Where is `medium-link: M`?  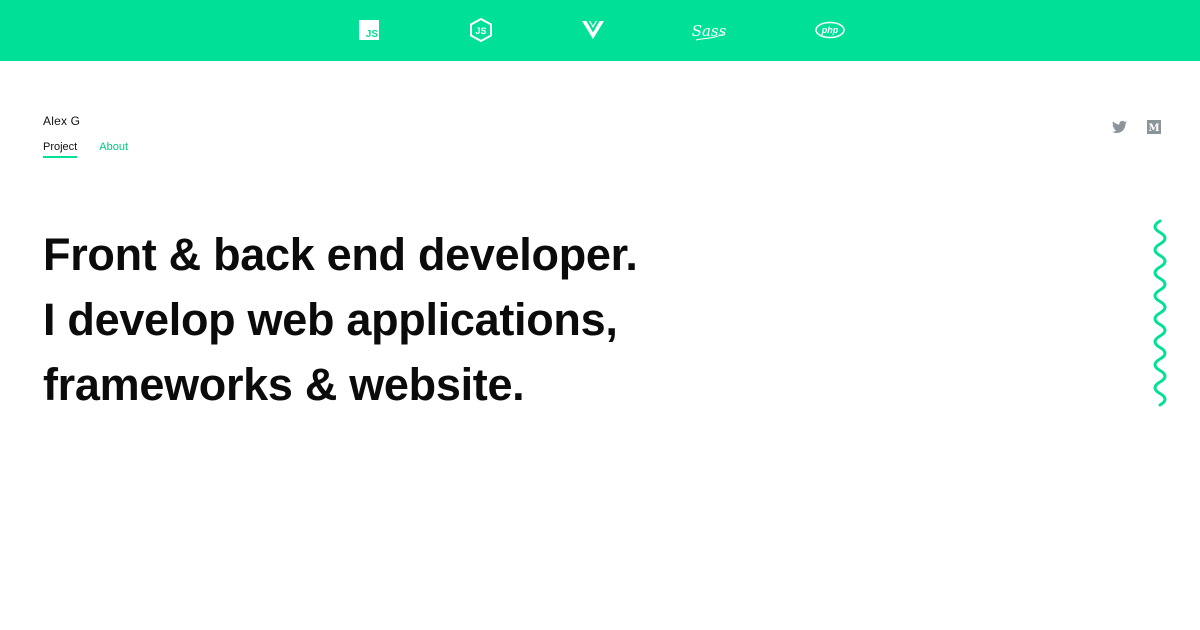 medium-link: M is located at coordinates (1155, 128).